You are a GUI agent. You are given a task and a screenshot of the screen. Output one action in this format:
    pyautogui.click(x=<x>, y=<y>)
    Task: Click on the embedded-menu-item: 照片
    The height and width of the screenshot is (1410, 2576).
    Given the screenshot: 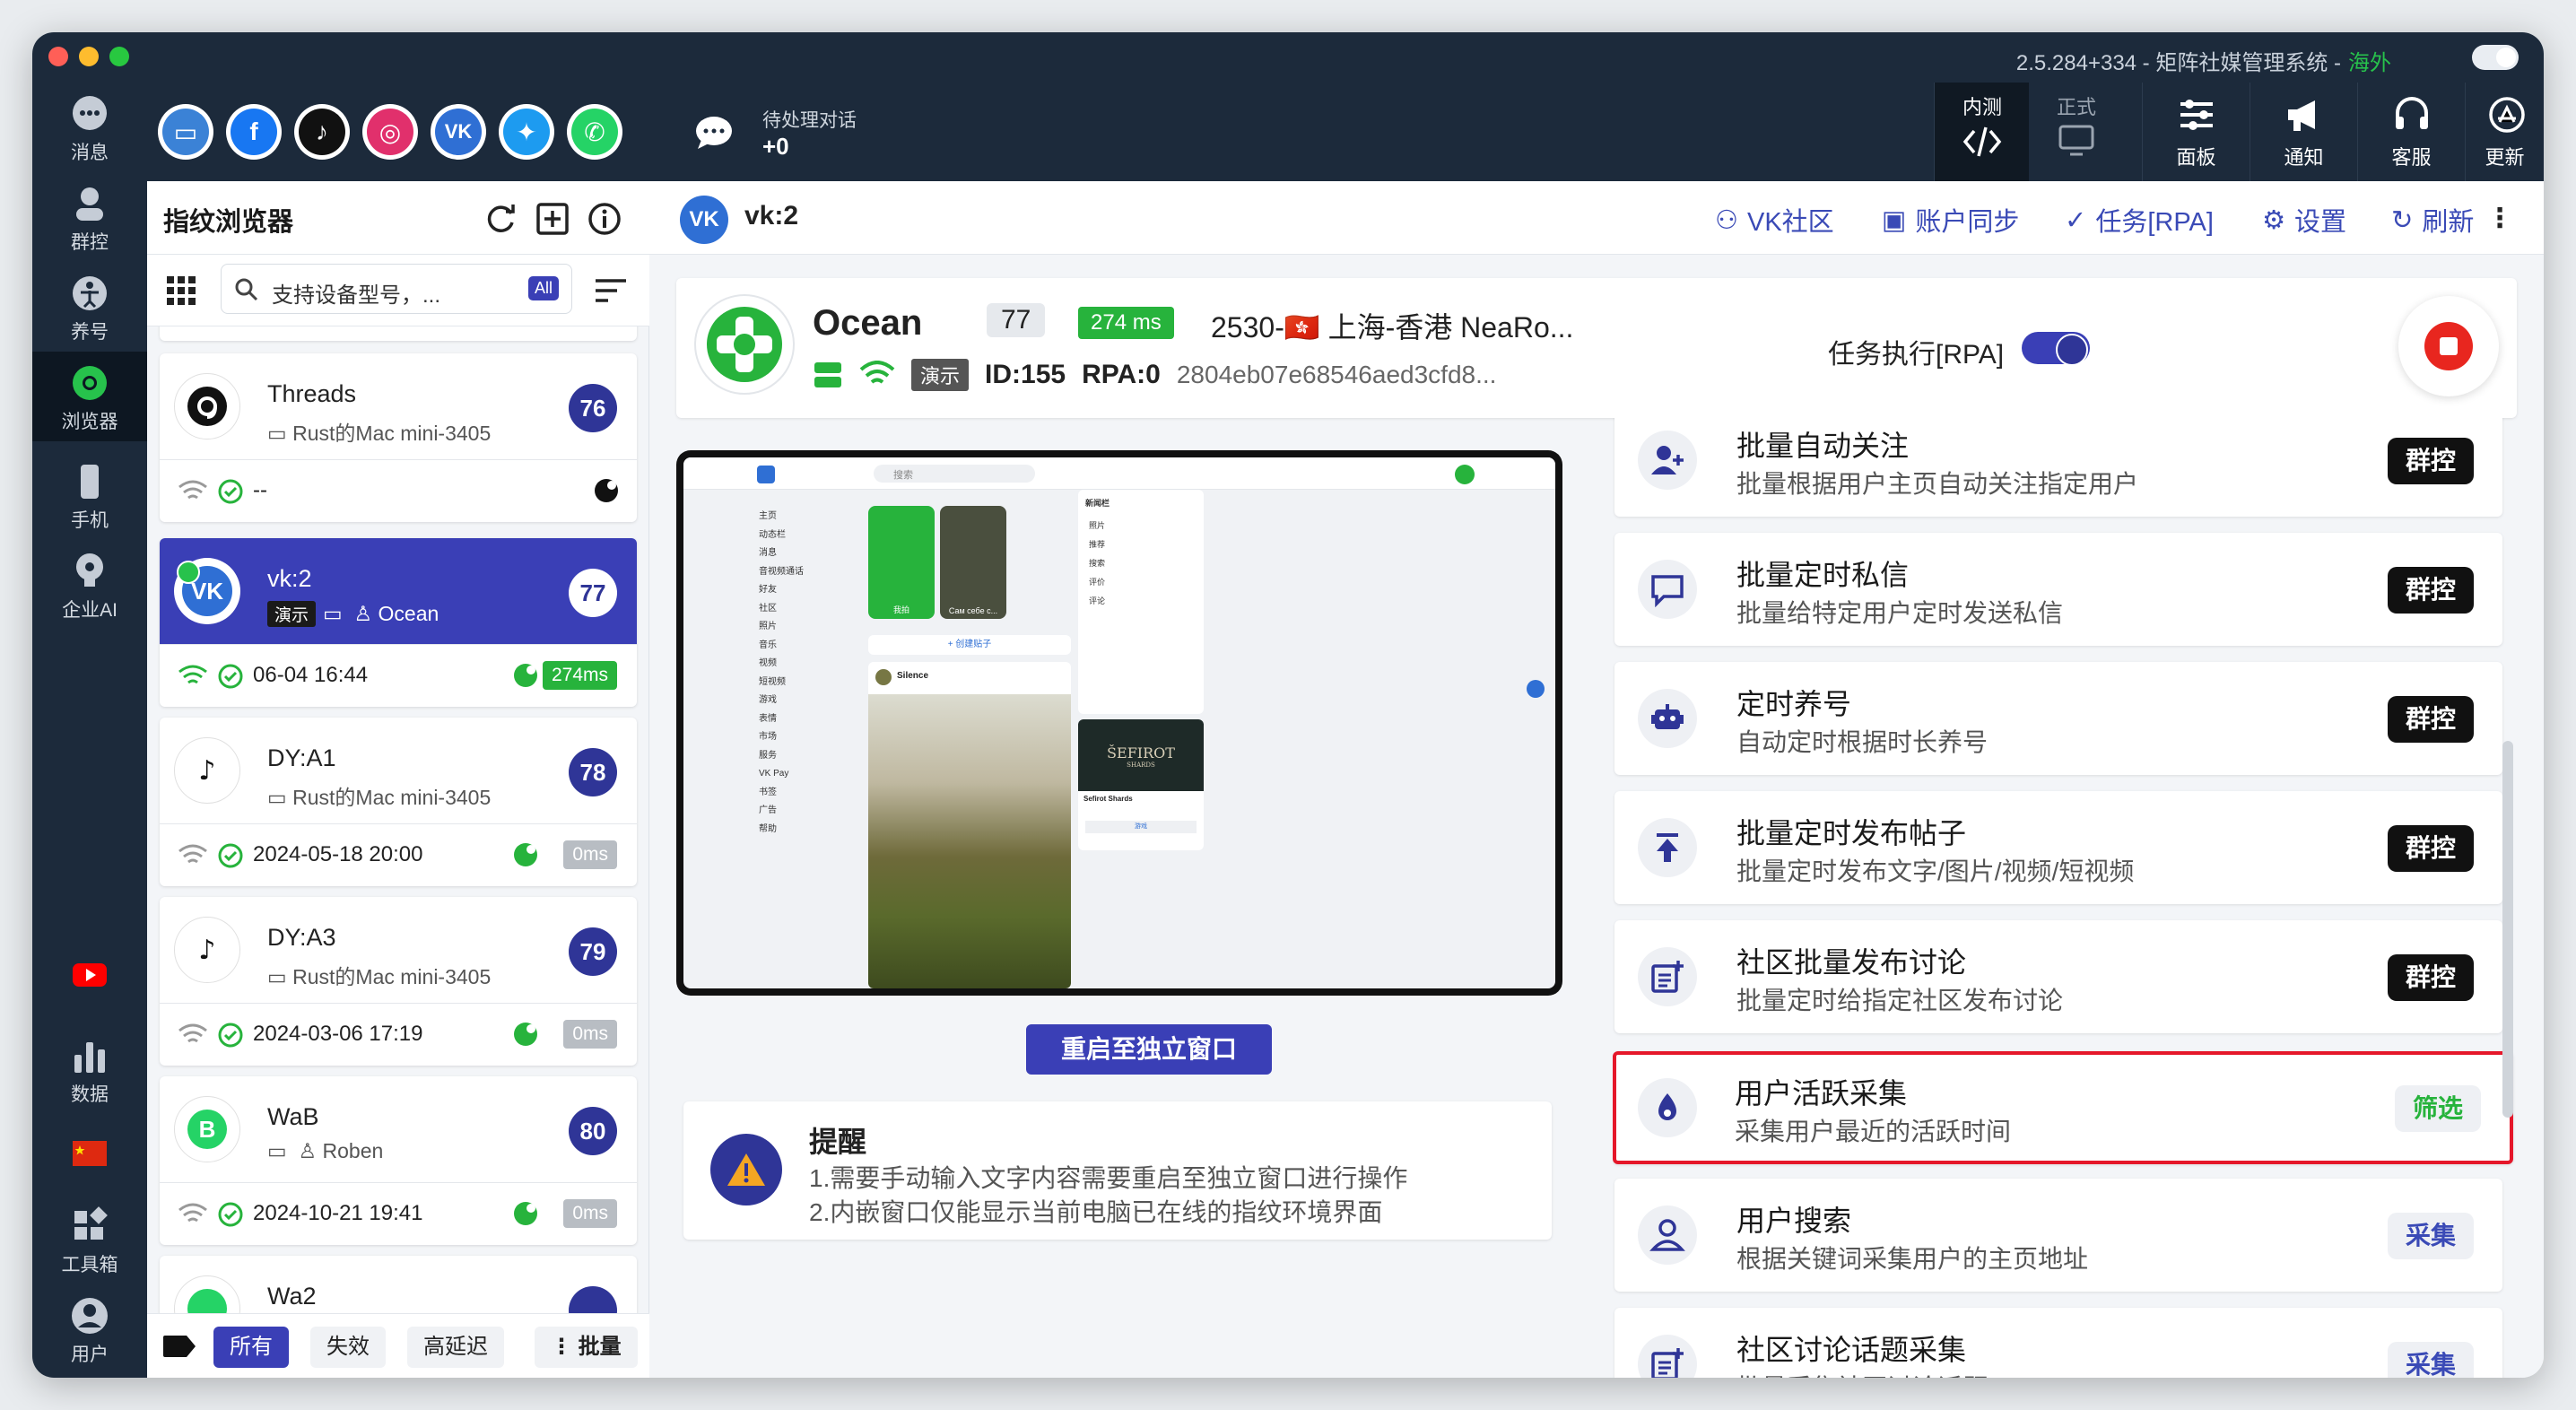 What is the action you would take?
    pyautogui.click(x=802, y=627)
    